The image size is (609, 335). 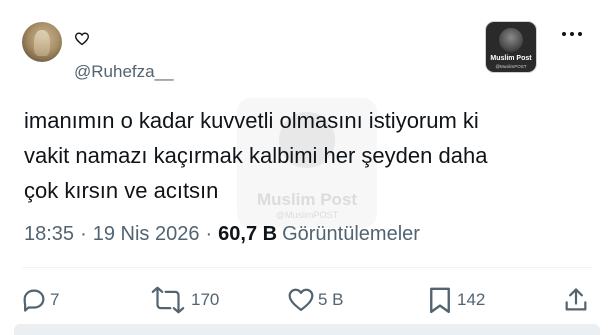 What do you see at coordinates (248, 233) in the screenshot?
I see `views-count: 60,7 B` at bounding box center [248, 233].